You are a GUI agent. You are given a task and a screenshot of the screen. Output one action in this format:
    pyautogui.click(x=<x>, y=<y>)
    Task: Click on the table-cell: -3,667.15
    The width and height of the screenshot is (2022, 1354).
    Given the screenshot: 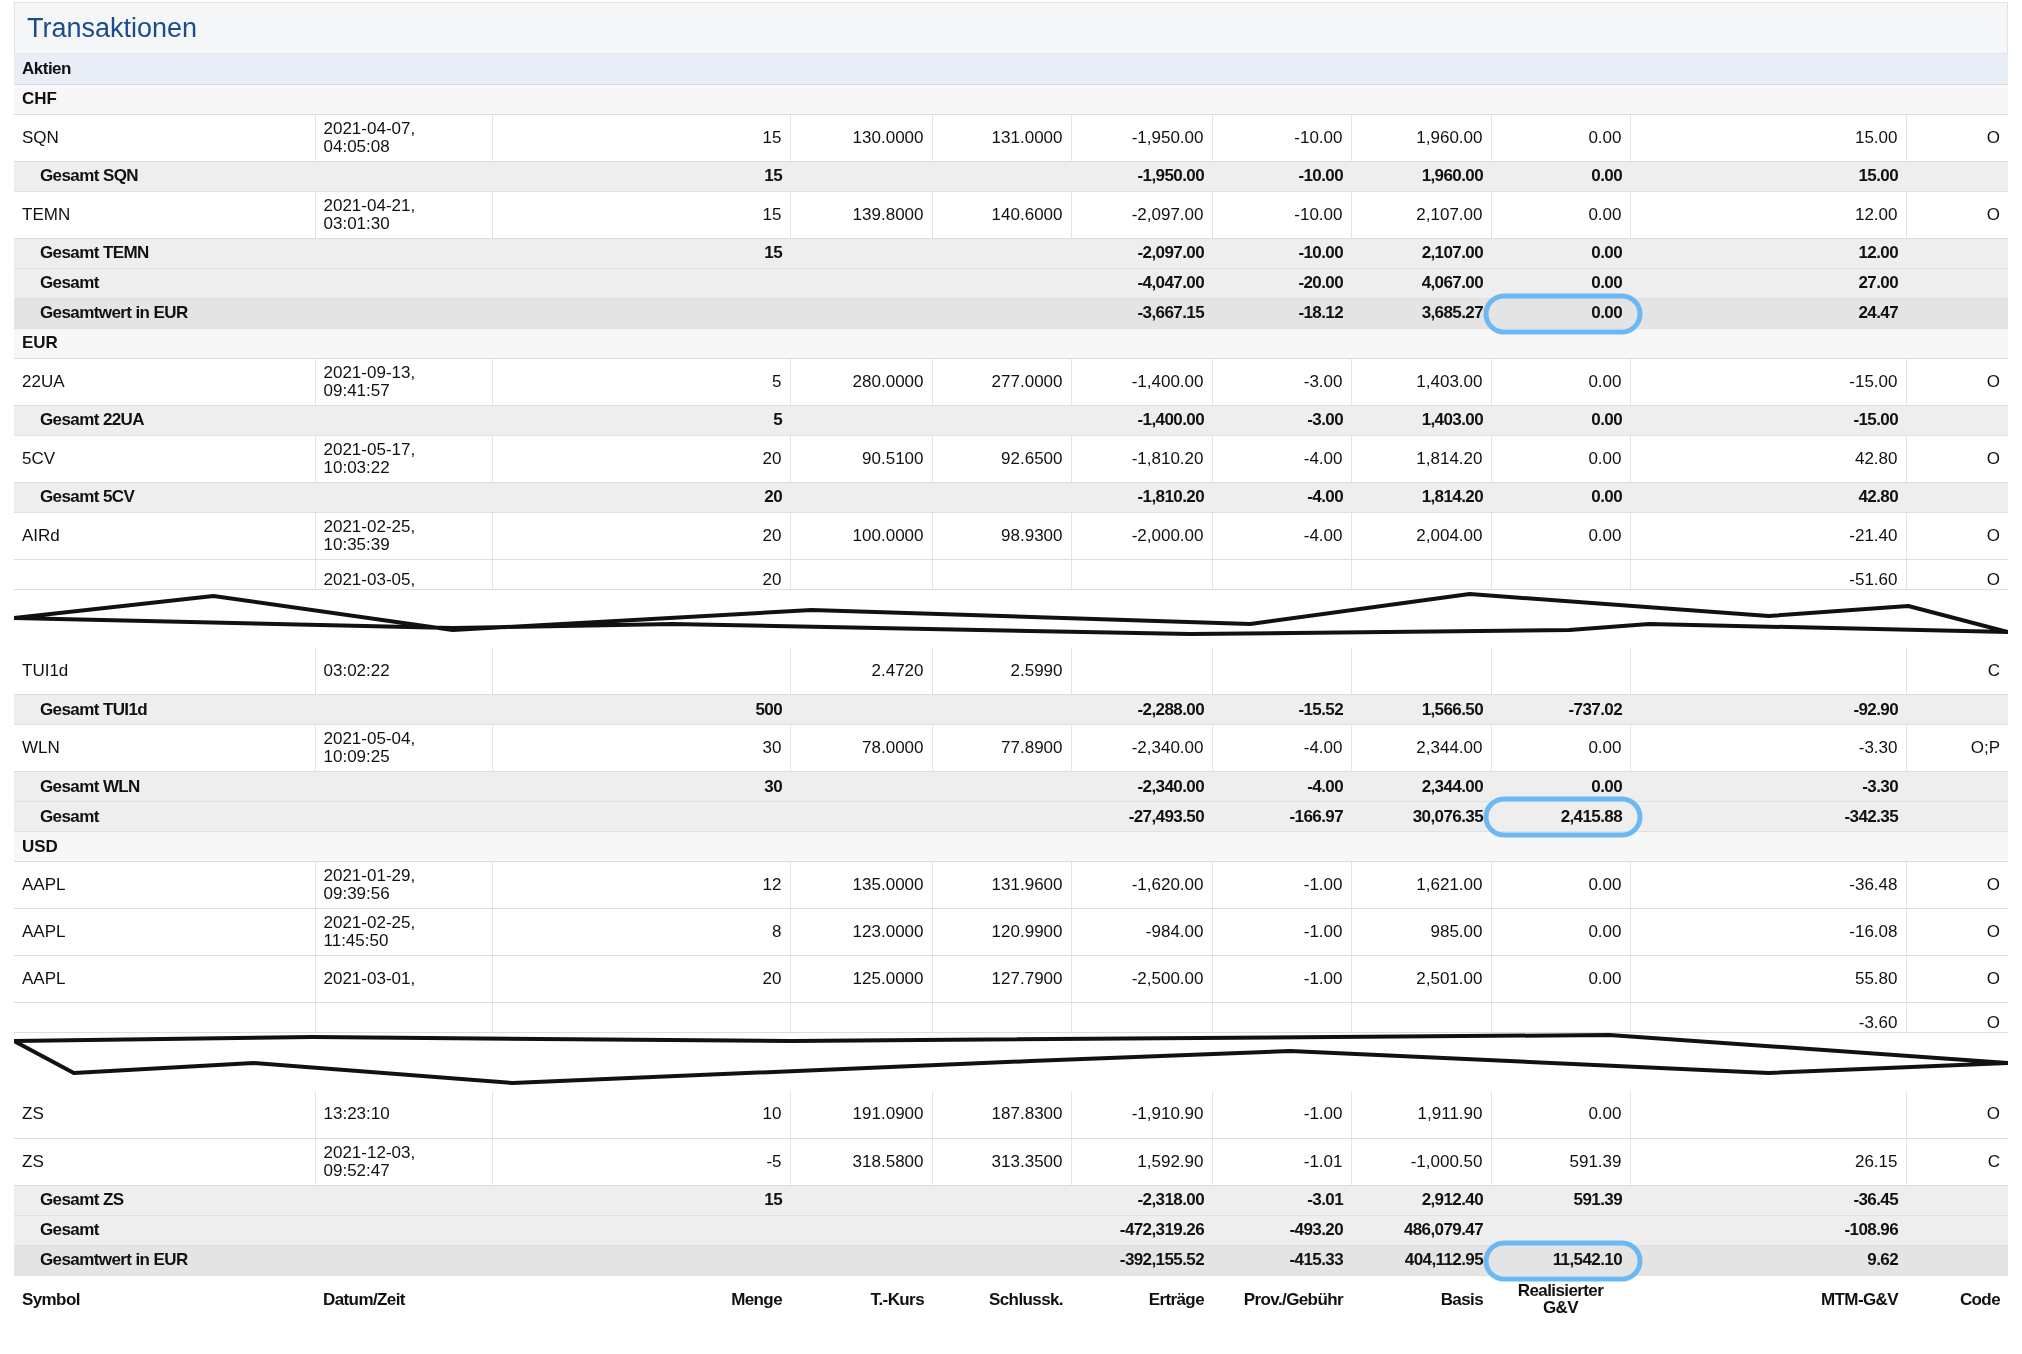 What is the action you would take?
    pyautogui.click(x=1170, y=313)
    